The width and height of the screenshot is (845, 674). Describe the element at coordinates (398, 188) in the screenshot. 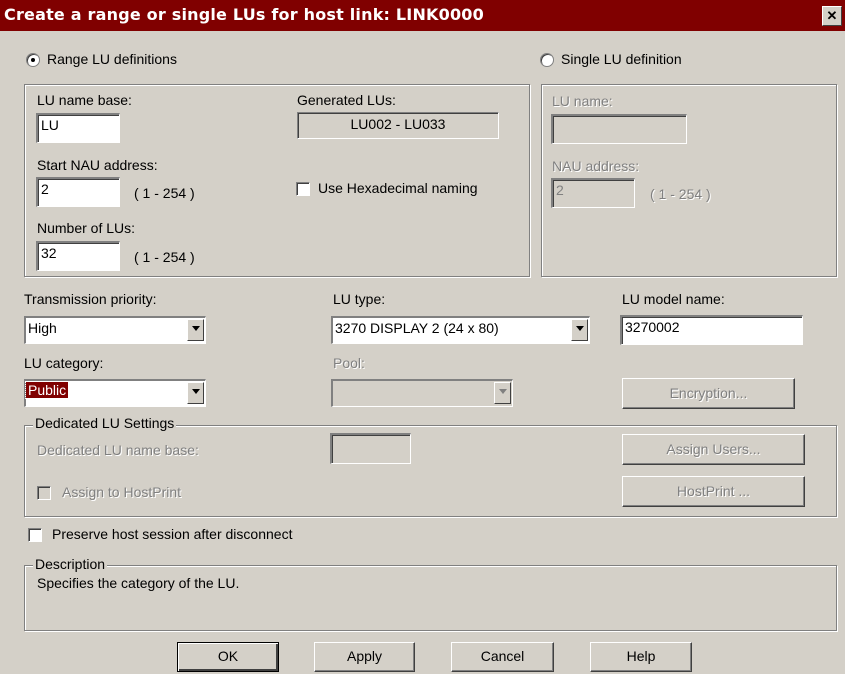

I see `hex-naming-label: Use Hexadecimal naming` at that location.